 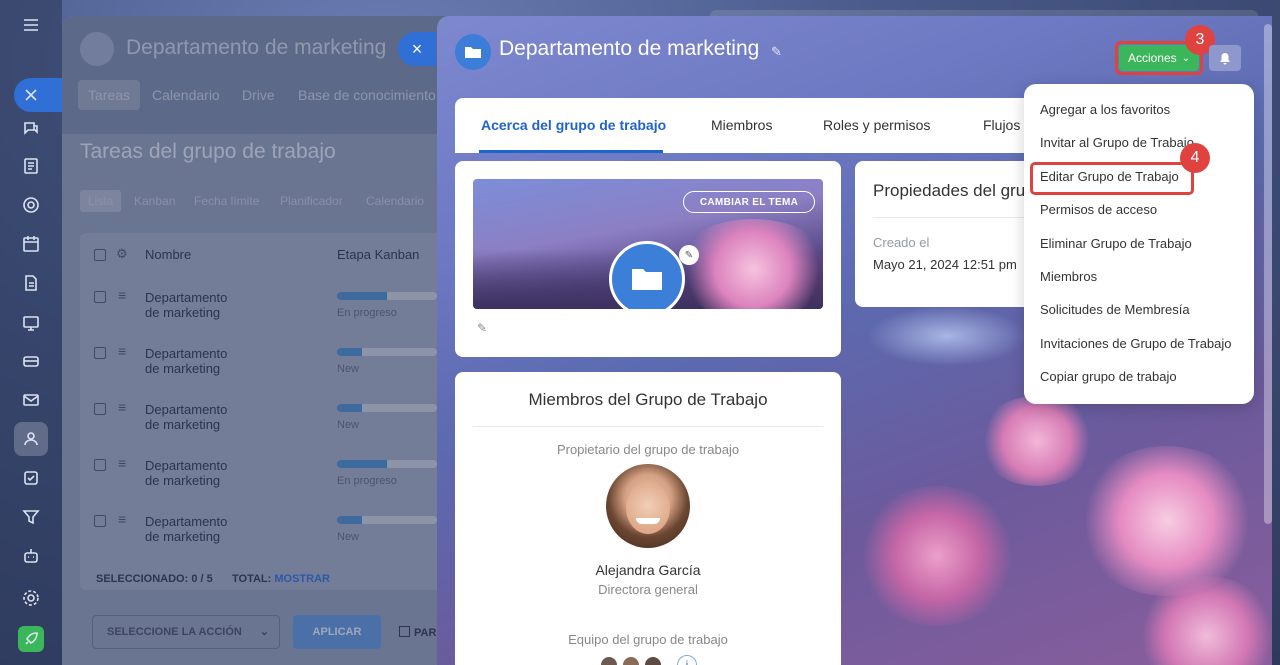 I want to click on edit-highlight, so click(x=1112, y=178).